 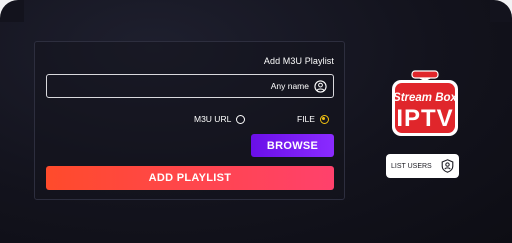 I want to click on user-circle-icon, so click(x=320, y=86).